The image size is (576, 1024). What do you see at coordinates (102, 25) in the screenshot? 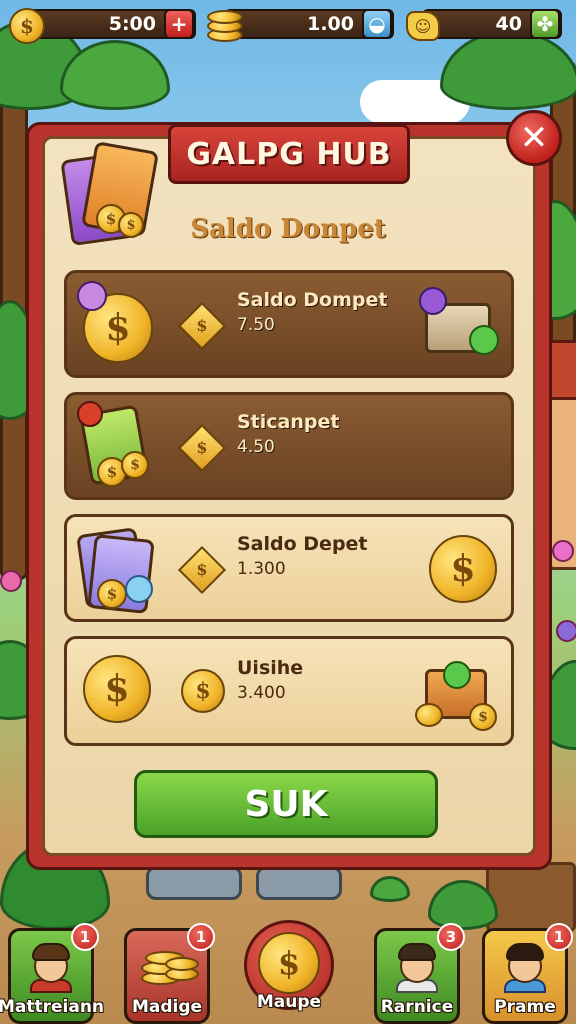
I see `gold-balance: $ 5:00 +` at bounding box center [102, 25].